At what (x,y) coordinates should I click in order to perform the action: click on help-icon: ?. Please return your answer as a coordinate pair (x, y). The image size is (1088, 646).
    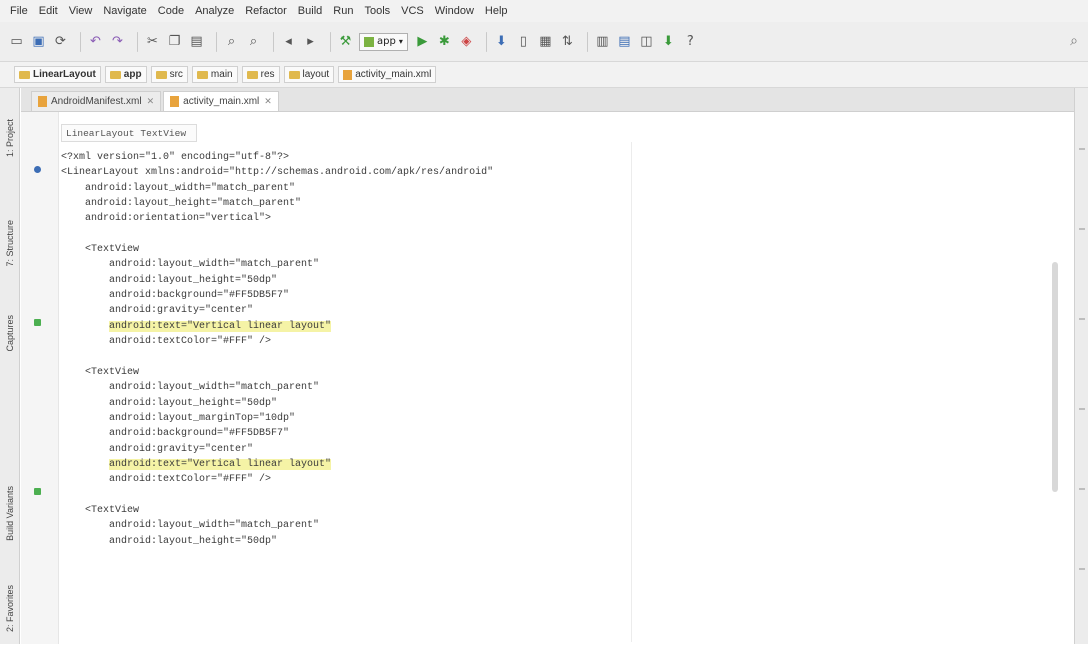
    Looking at the image, I should click on (690, 41).